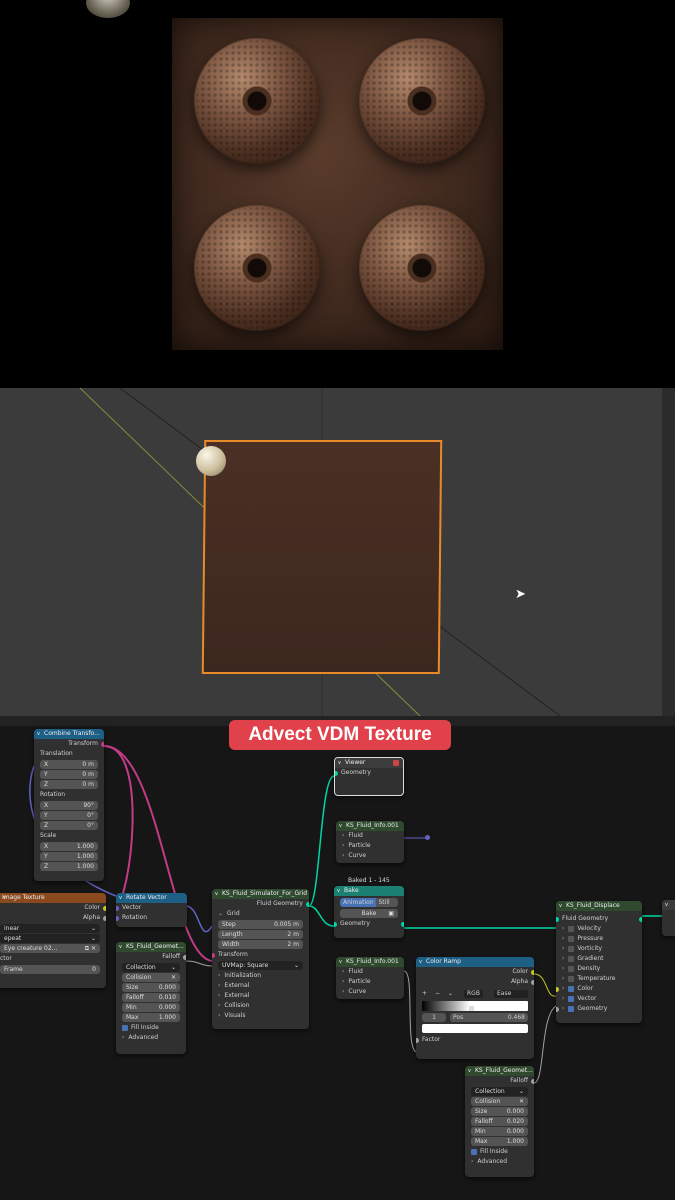 This screenshot has width=675, height=1200. What do you see at coordinates (396, 763) in the screenshot?
I see `viewer-toggle-icon` at bounding box center [396, 763].